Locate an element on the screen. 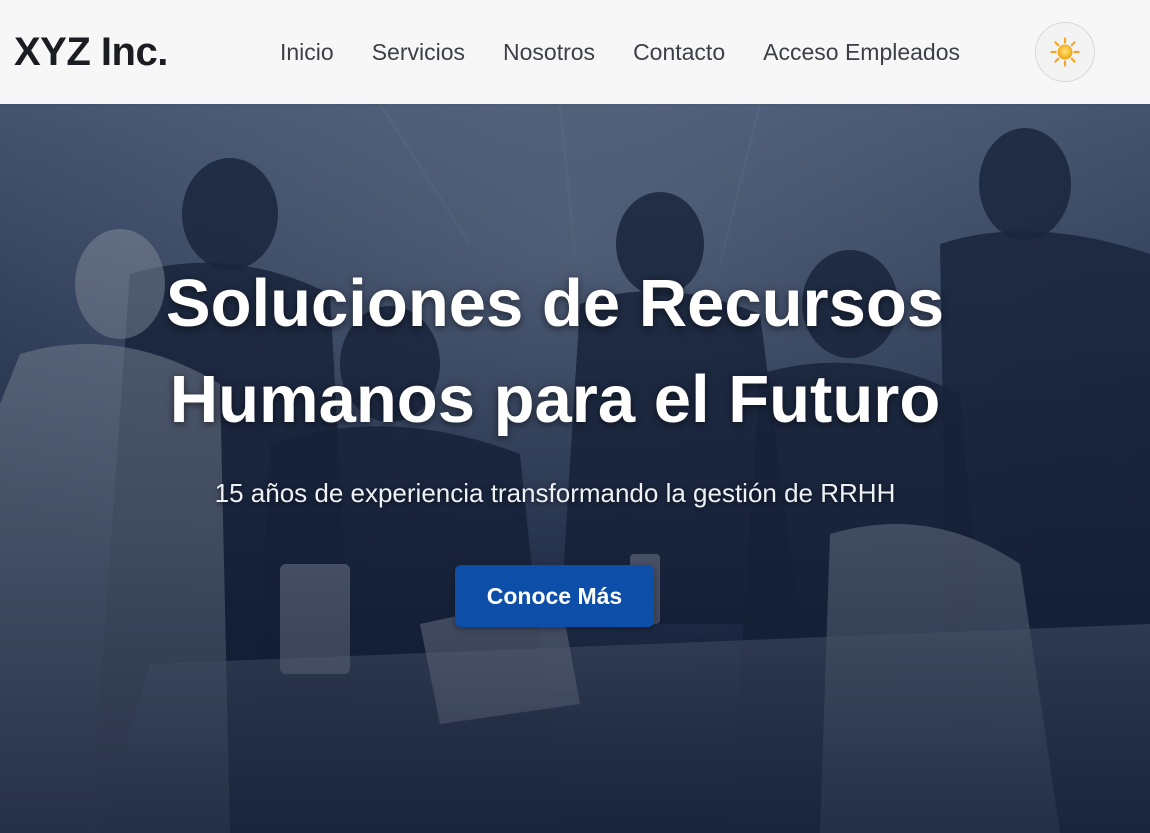  hero-title-line-2: Humanos para el Futuro is located at coordinates (555, 399).